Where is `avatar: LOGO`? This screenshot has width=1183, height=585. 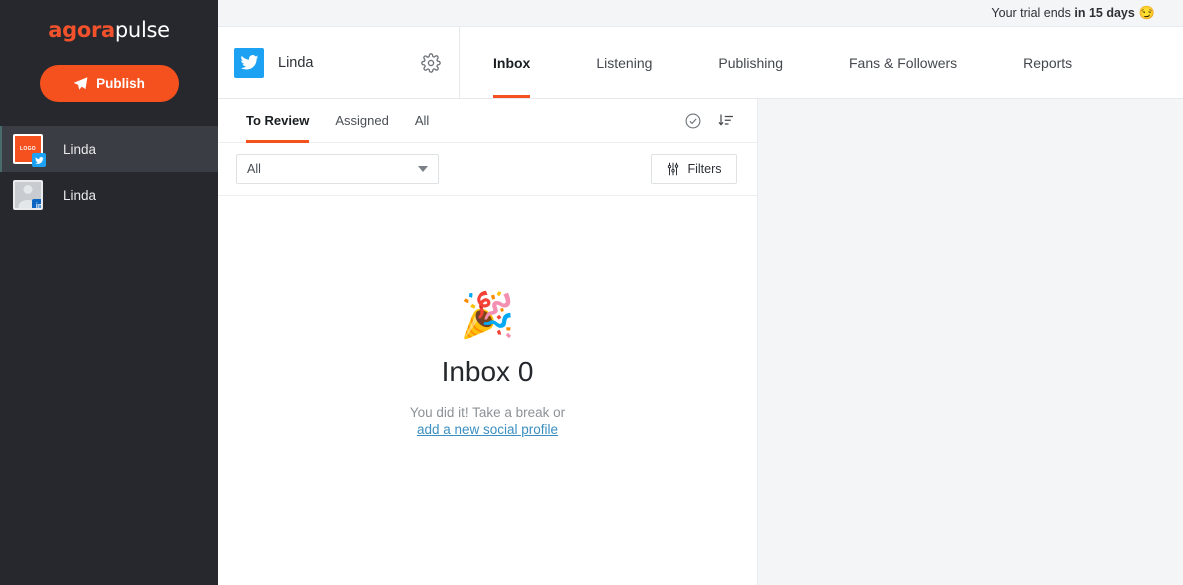
avatar: LOGO is located at coordinates (29, 150).